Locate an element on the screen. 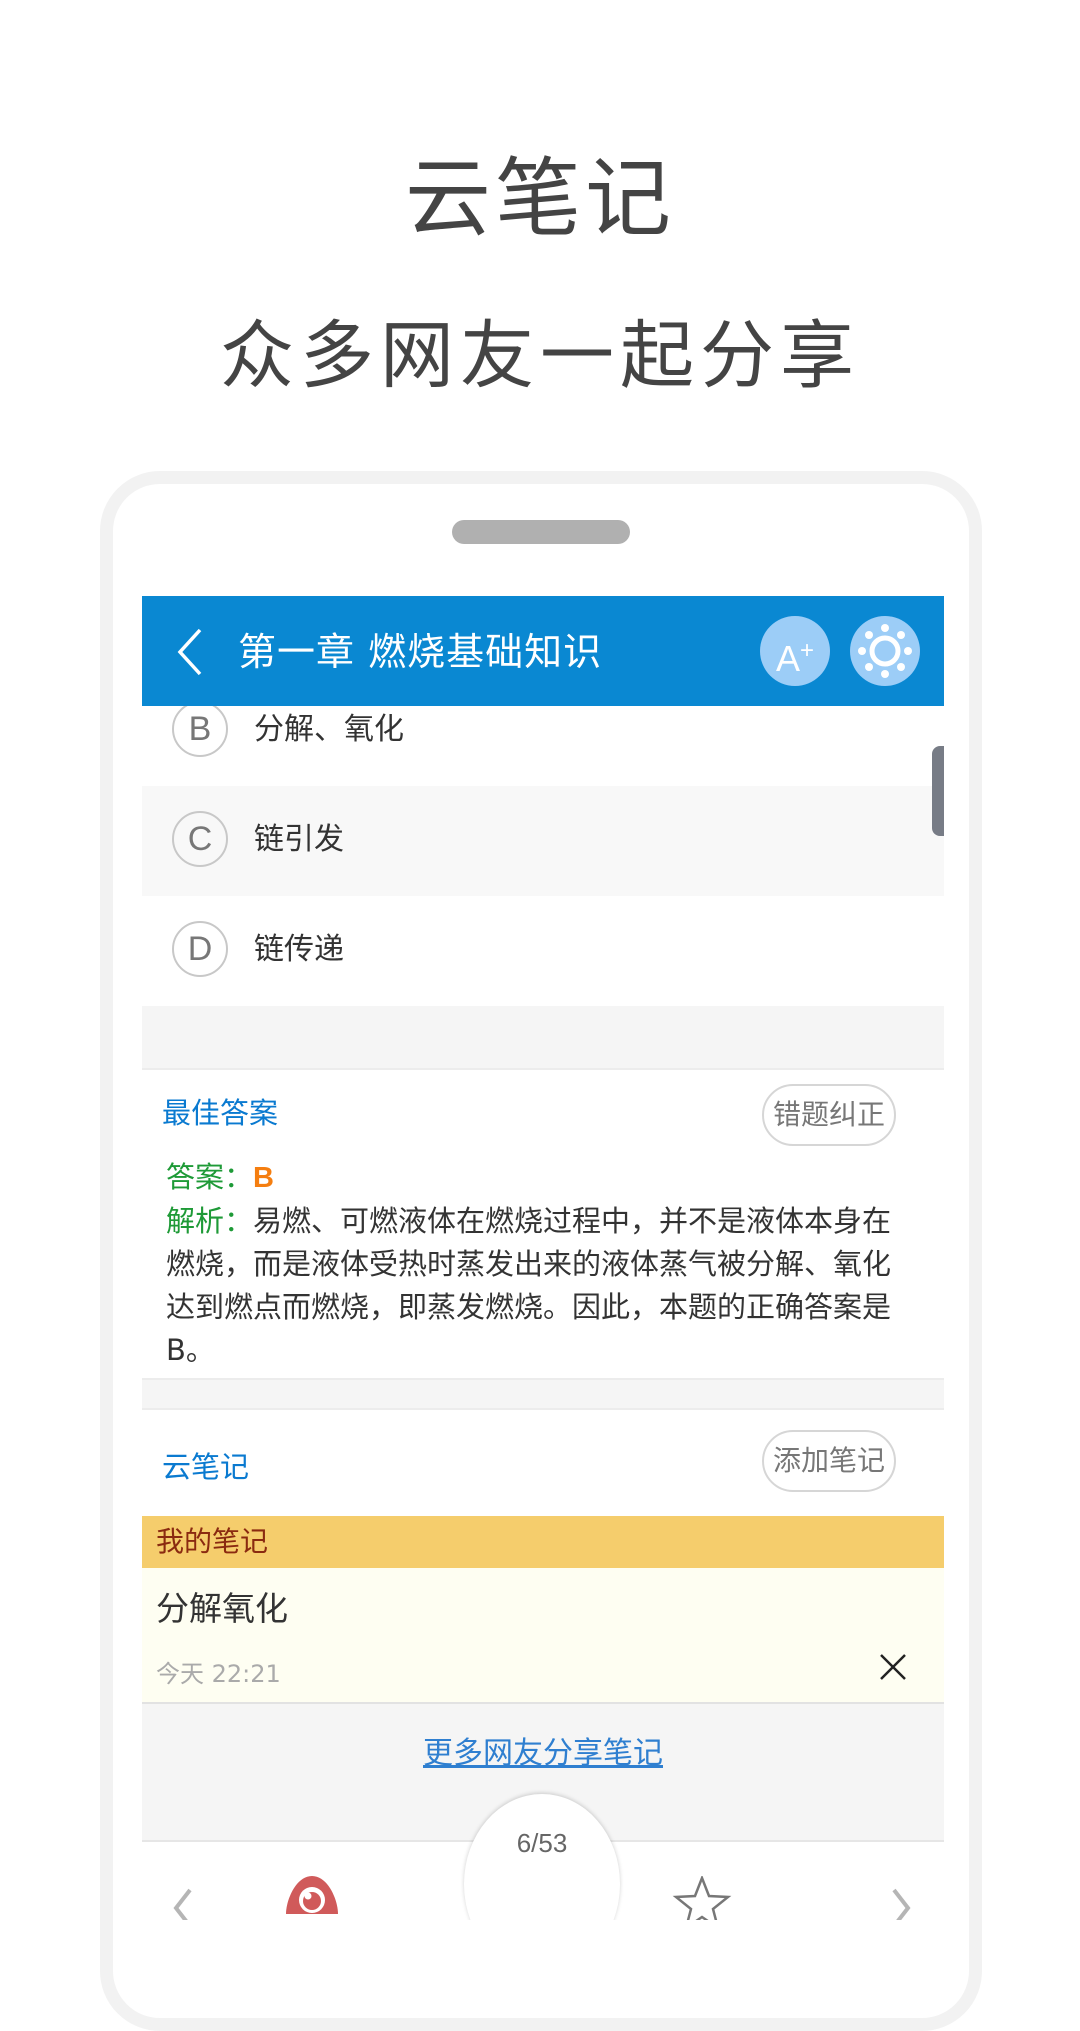  back-button is located at coordinates (190, 652).